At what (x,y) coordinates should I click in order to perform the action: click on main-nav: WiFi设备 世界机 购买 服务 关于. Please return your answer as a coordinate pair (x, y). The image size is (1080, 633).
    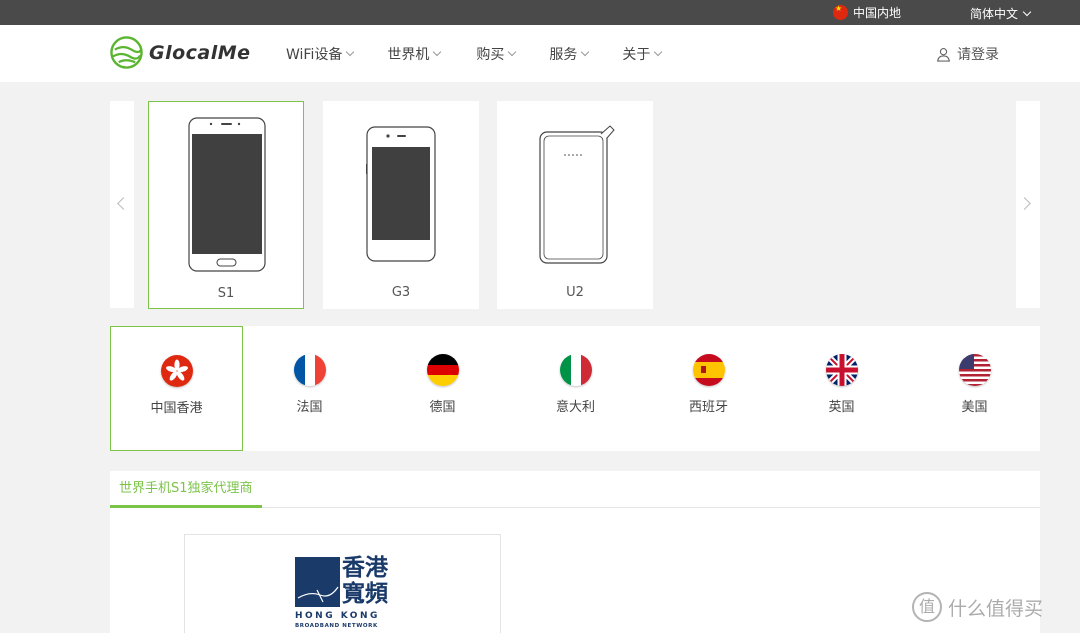
    Looking at the image, I should click on (474, 54).